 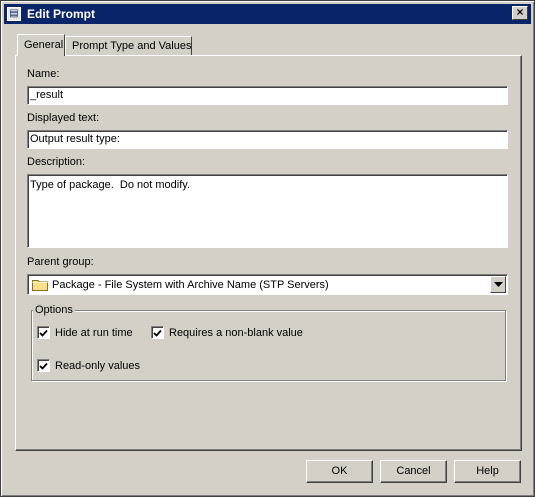 I want to click on cancel-button: Cancel, so click(x=413, y=471).